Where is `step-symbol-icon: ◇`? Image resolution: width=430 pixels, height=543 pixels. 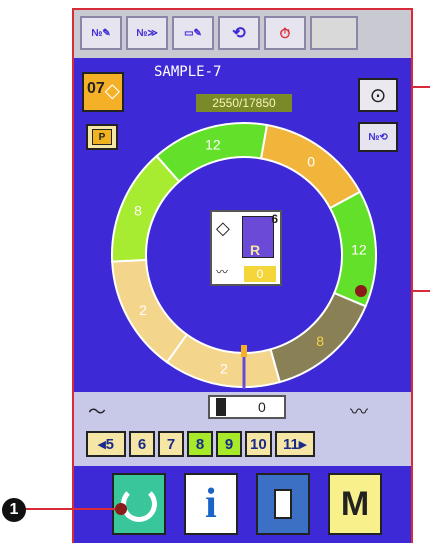
step-symbol-icon: ◇ is located at coordinates (223, 228).